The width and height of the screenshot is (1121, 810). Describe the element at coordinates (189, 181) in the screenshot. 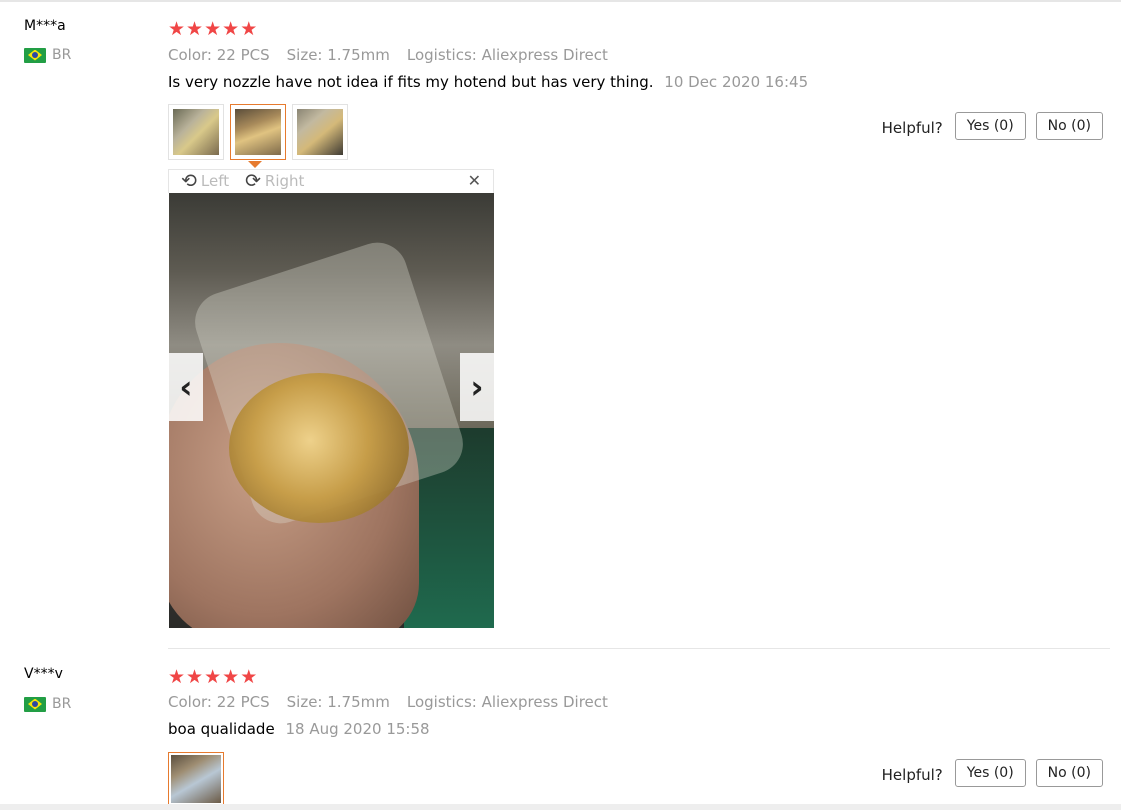

I see `rotate-left-icon: ⟲` at that location.